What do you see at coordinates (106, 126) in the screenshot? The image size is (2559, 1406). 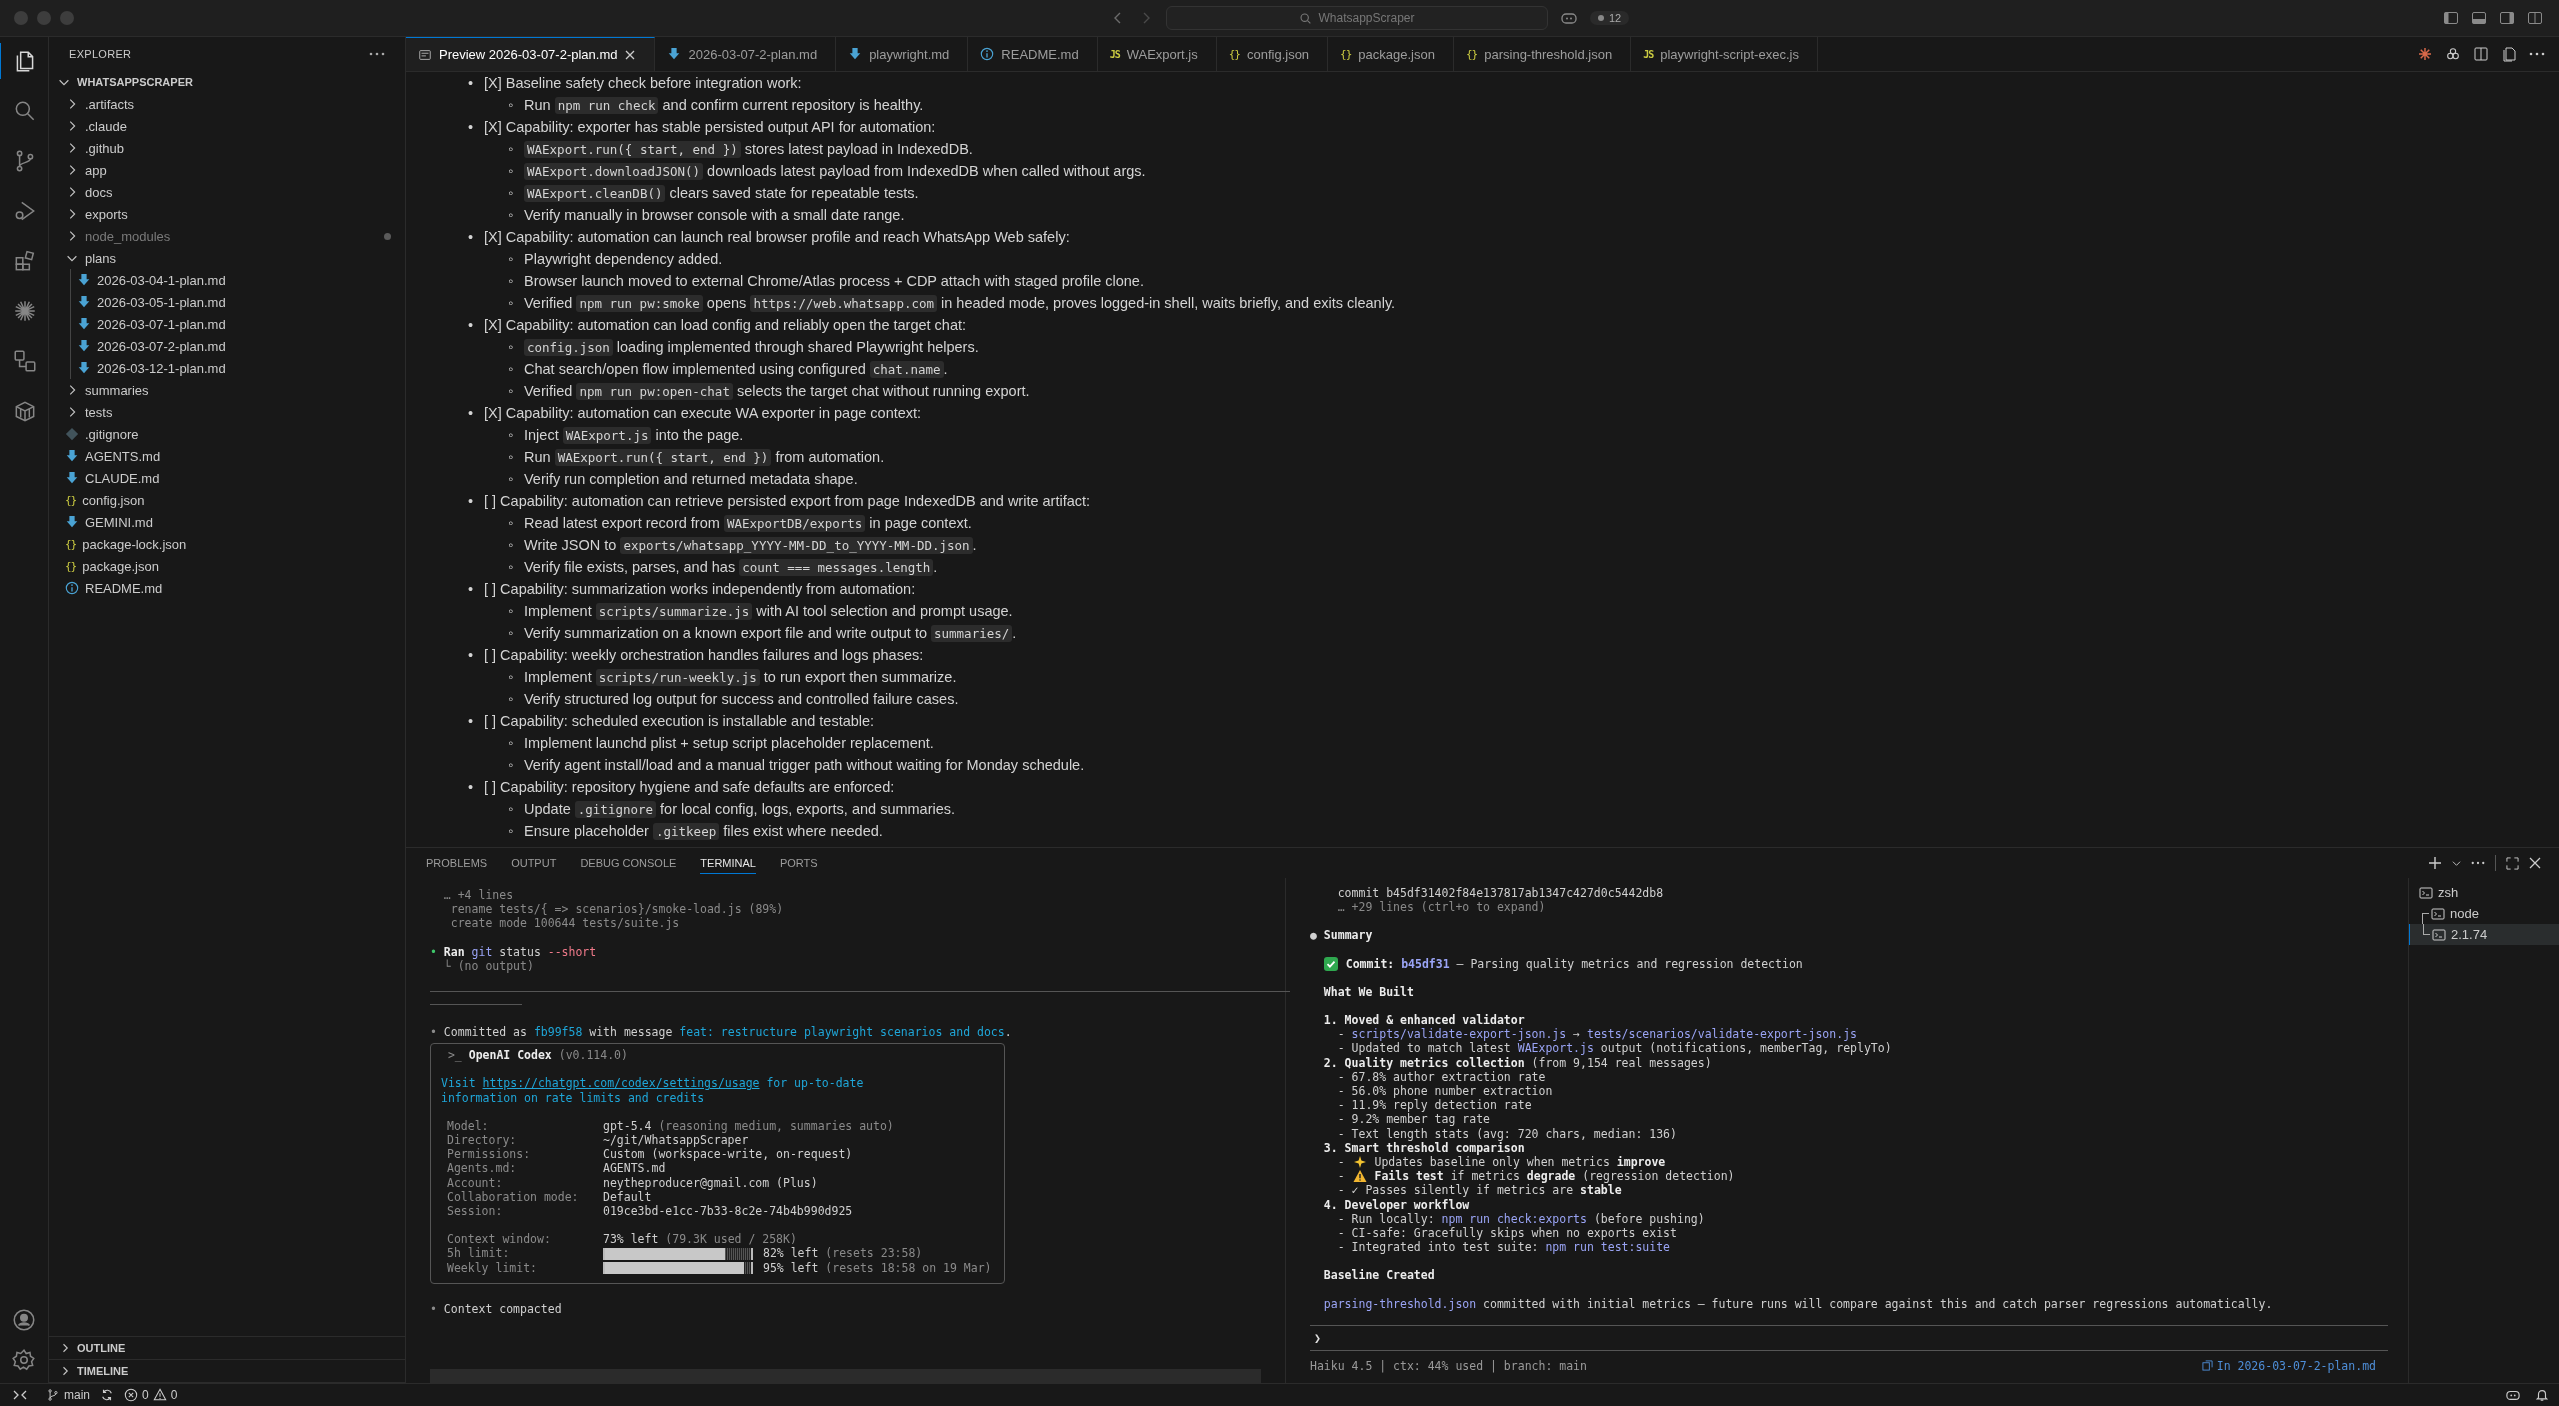 I see `tree-item: .claude` at bounding box center [106, 126].